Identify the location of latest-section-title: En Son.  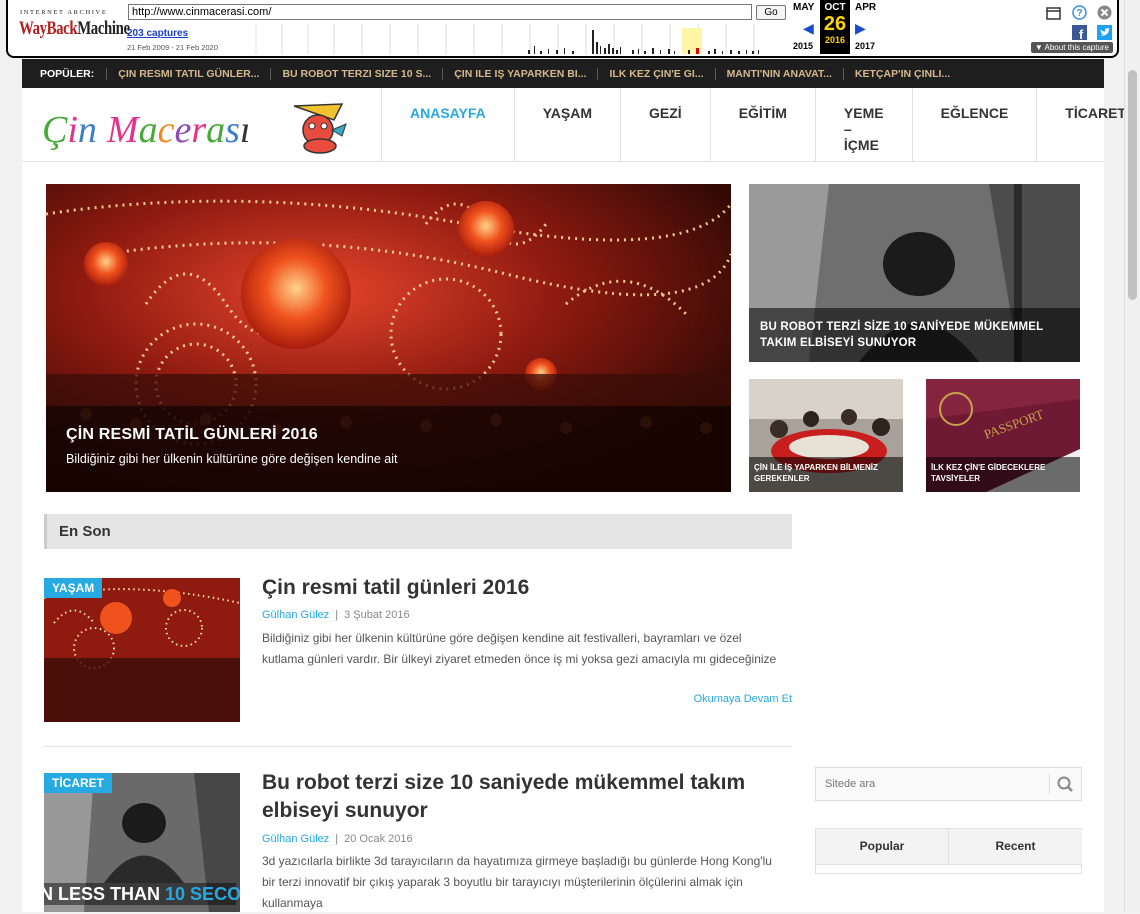
(85, 531).